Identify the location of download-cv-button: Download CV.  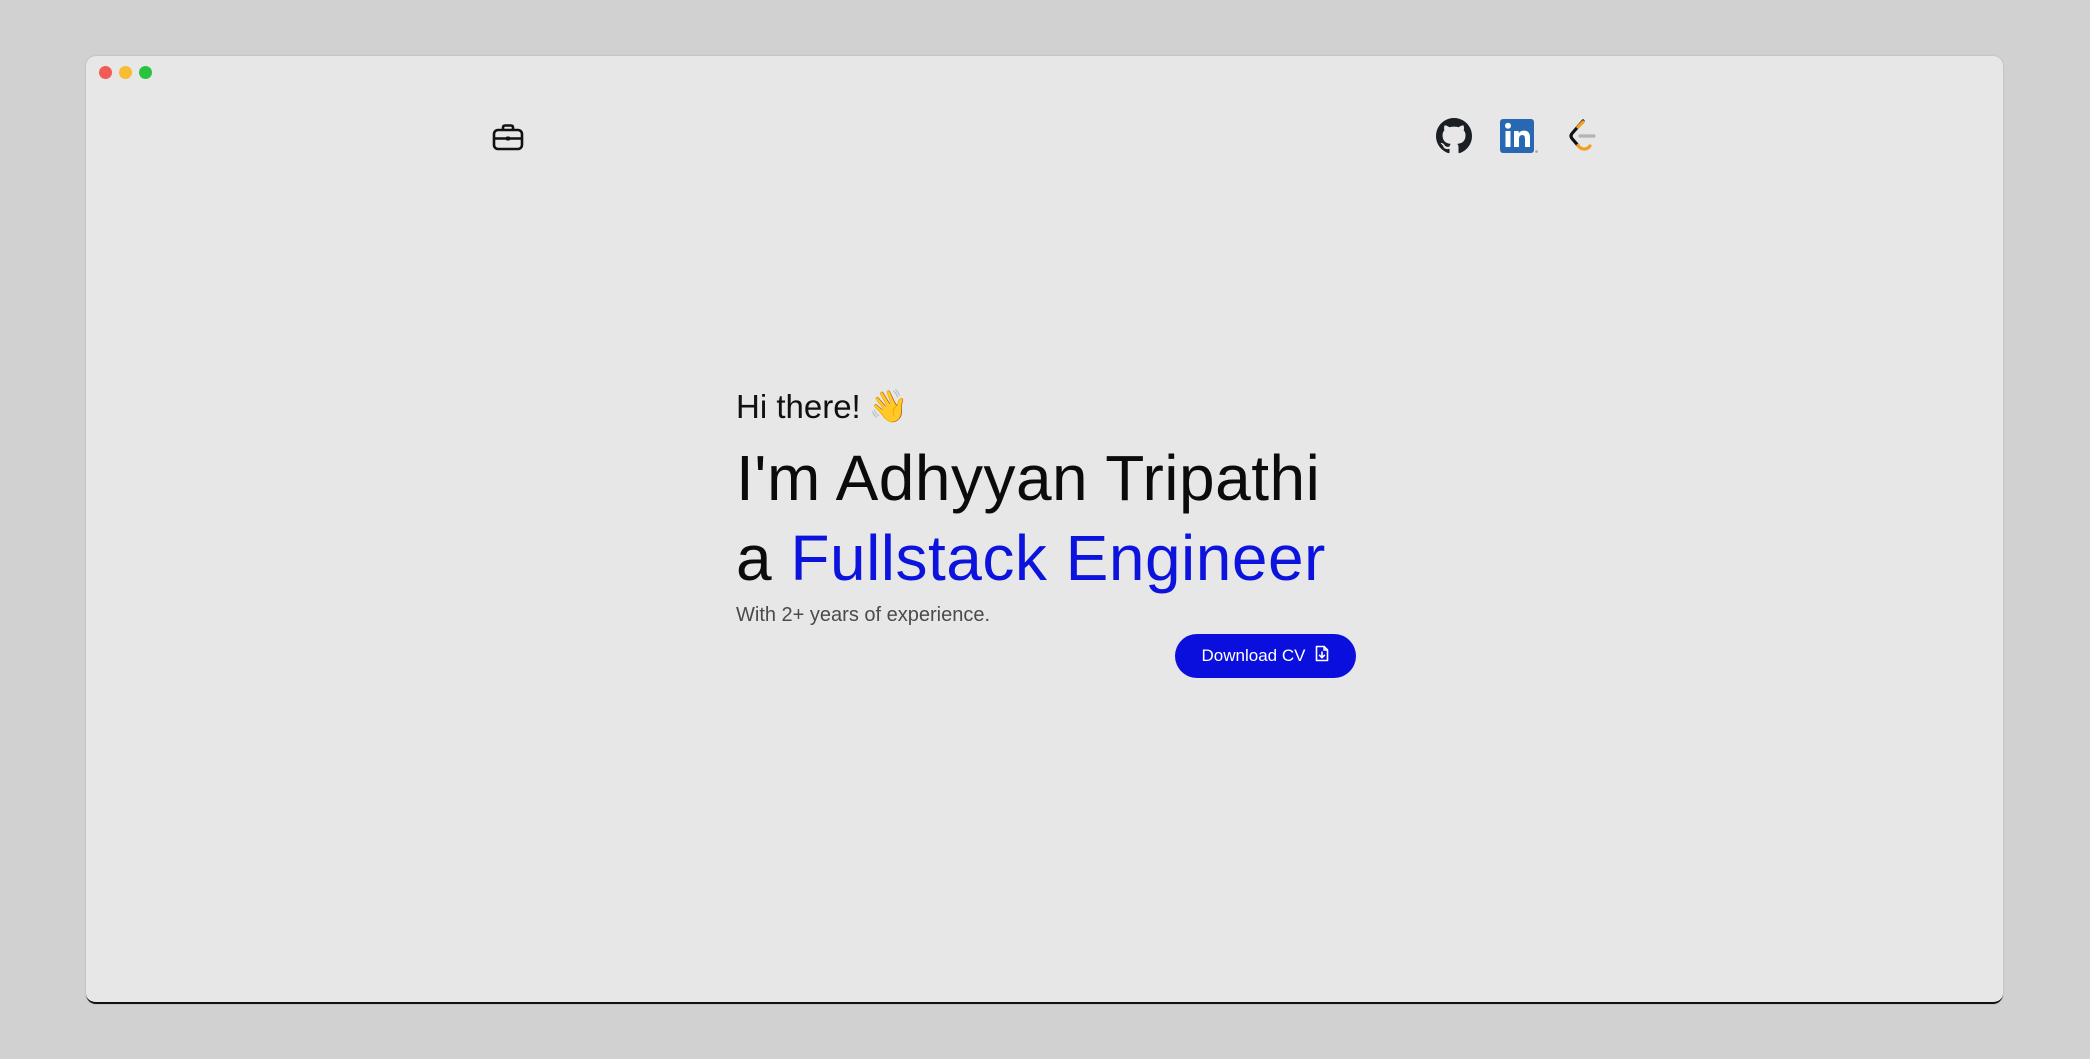
(1265, 656).